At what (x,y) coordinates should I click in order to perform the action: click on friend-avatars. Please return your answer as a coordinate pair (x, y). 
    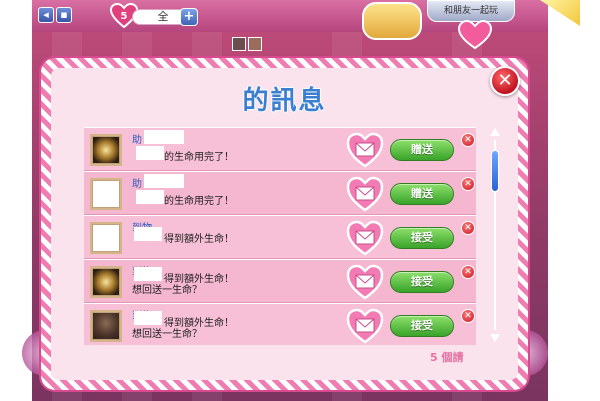
    Looking at the image, I should click on (250, 43).